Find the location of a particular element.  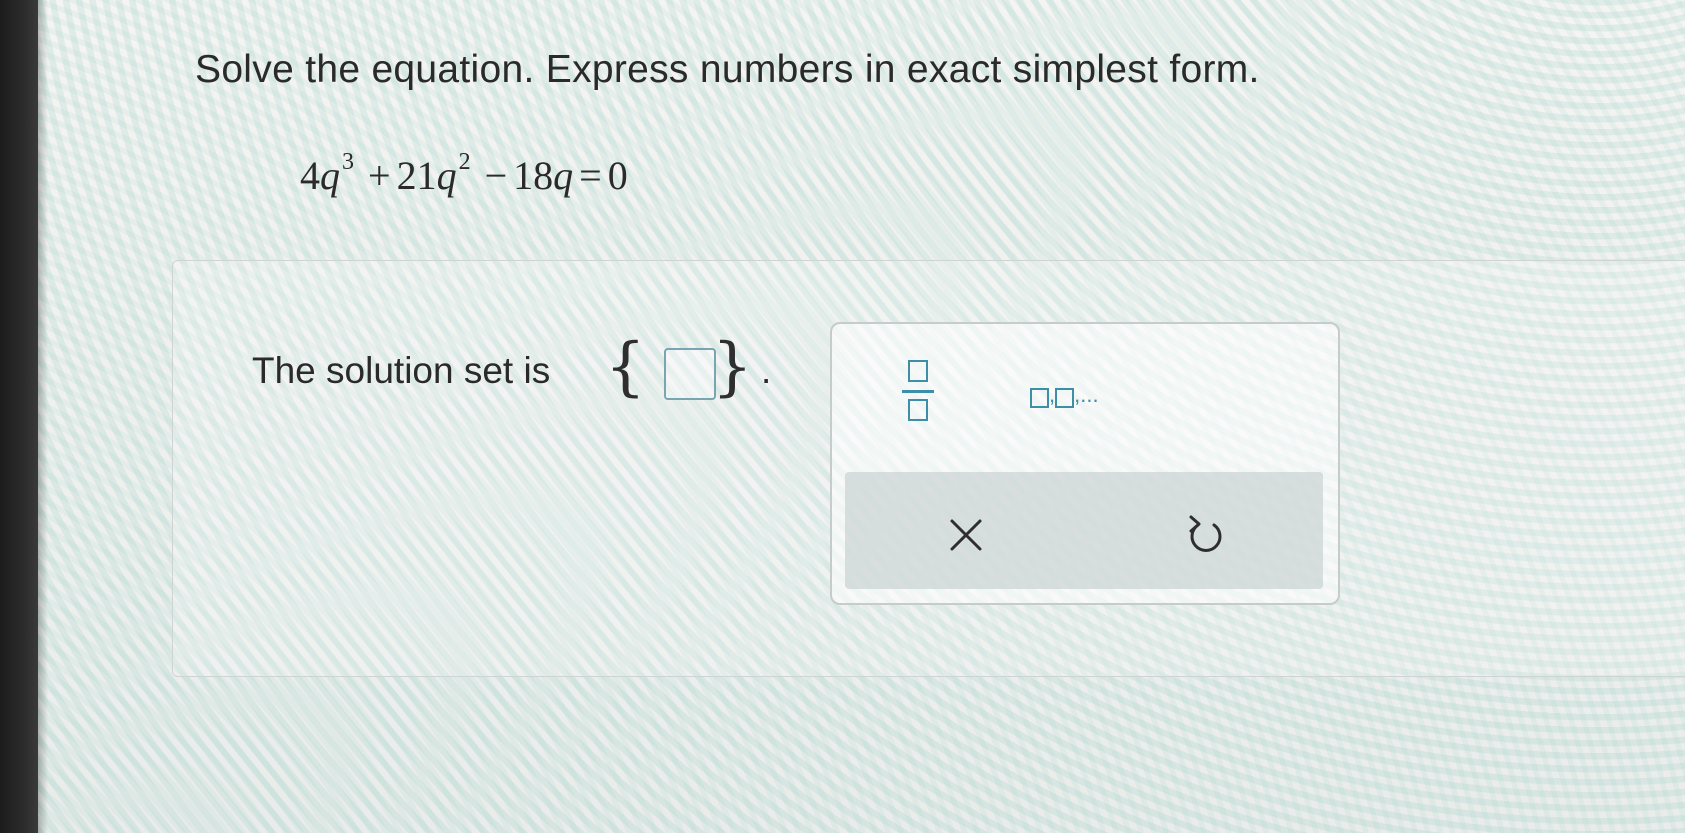

x-icon is located at coordinates (966, 535).